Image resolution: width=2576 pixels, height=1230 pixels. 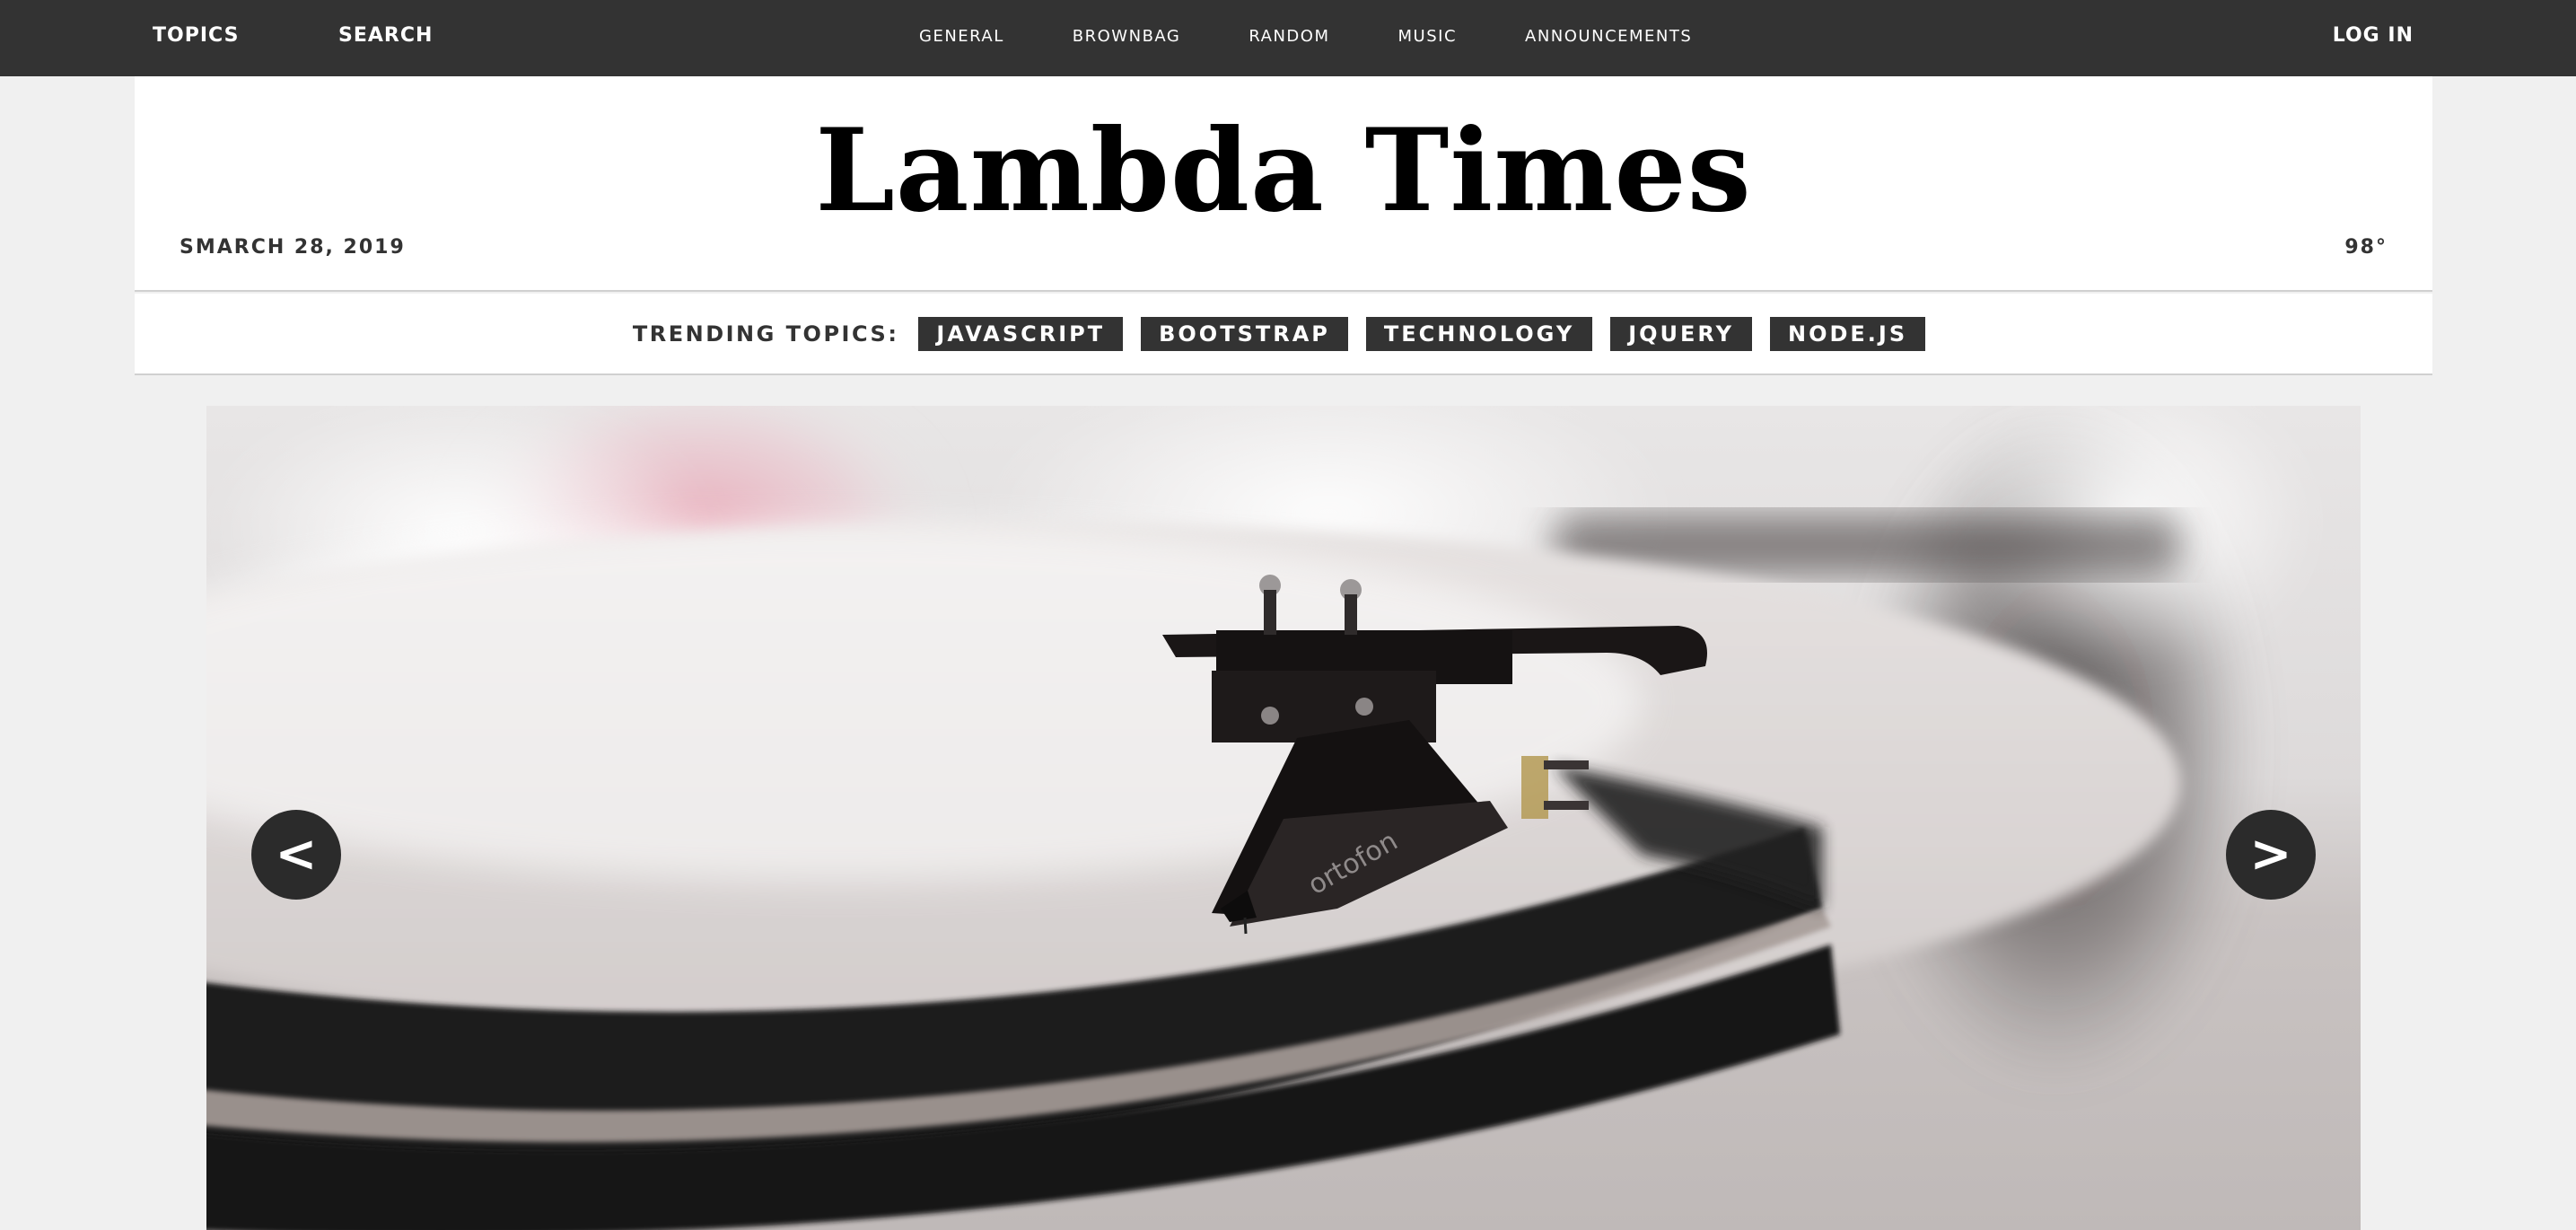 What do you see at coordinates (1428, 36) in the screenshot?
I see `nav-link-music: MUSIC` at bounding box center [1428, 36].